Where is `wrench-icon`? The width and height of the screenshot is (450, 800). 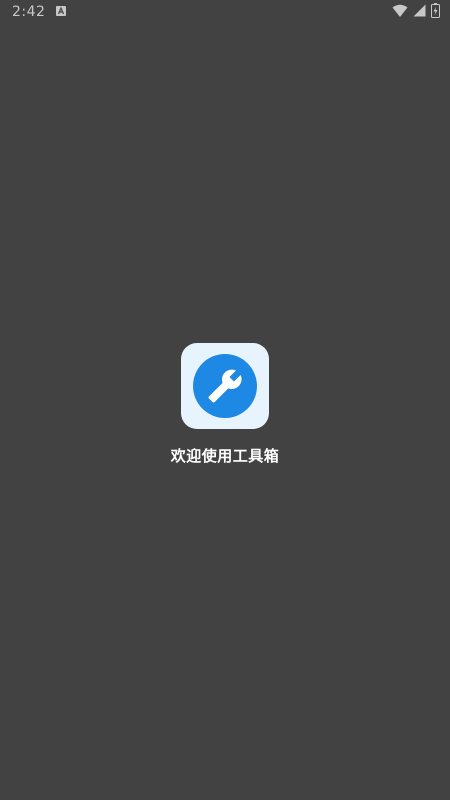
wrench-icon is located at coordinates (225, 386).